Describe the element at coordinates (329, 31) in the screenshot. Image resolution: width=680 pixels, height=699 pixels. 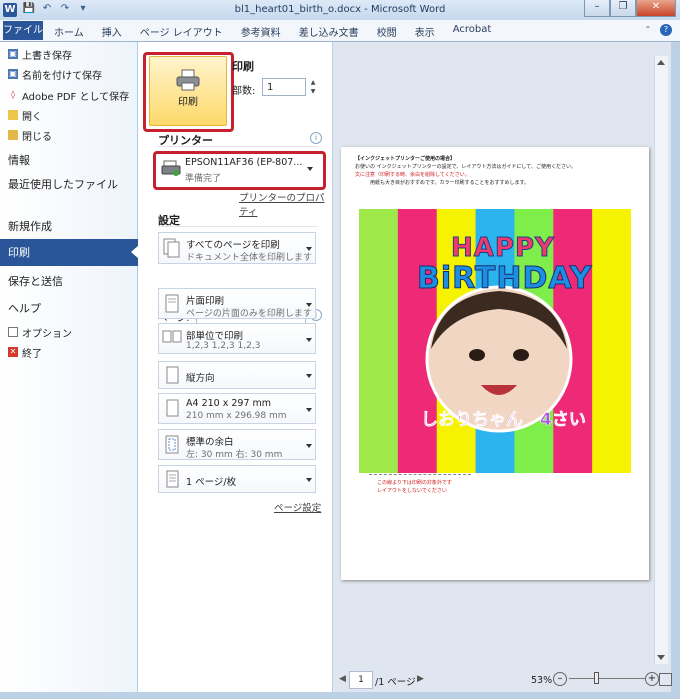
I see `tab-mailings: 差し込み文書` at that location.